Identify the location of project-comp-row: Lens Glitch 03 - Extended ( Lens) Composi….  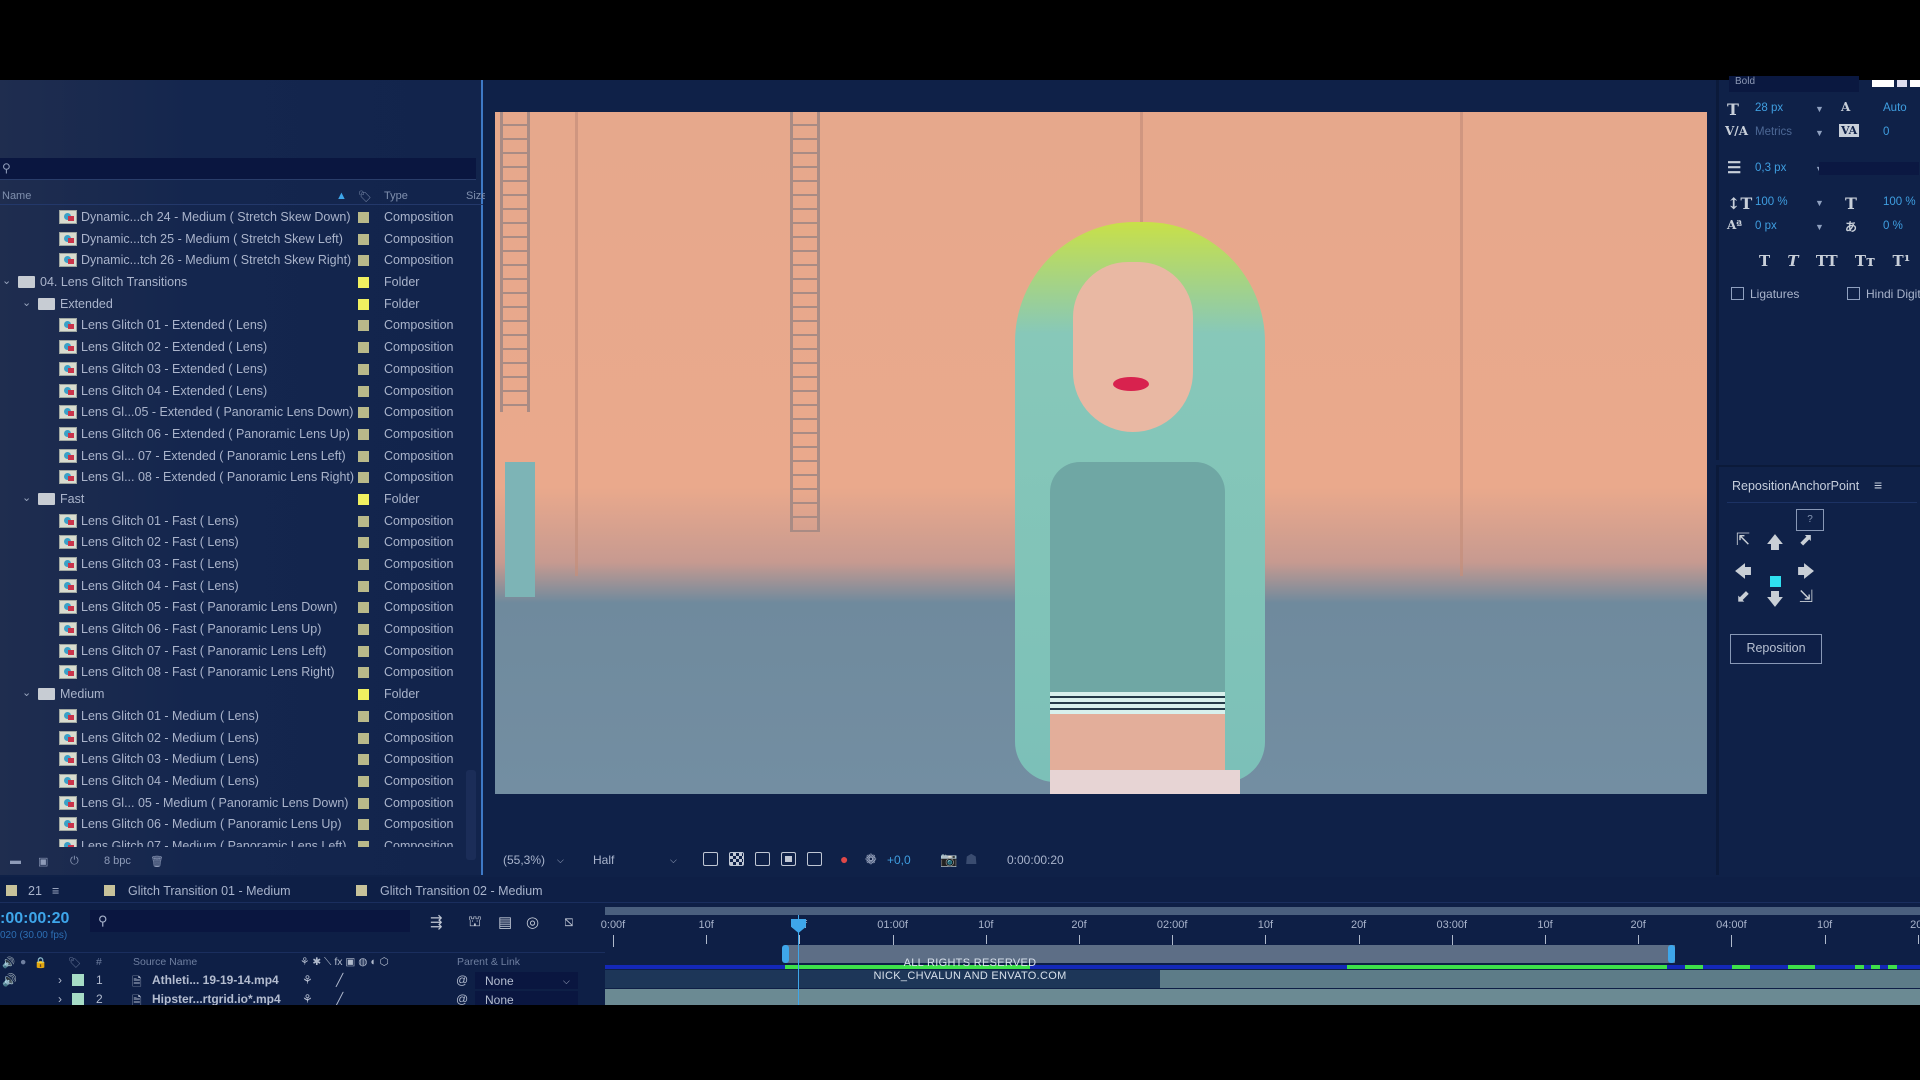
(235, 370).